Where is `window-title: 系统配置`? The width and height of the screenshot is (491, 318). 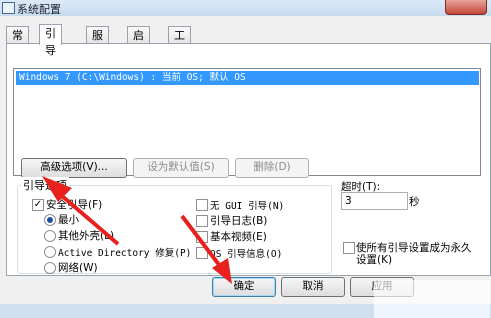 window-title: 系统配置 is located at coordinates (39, 9).